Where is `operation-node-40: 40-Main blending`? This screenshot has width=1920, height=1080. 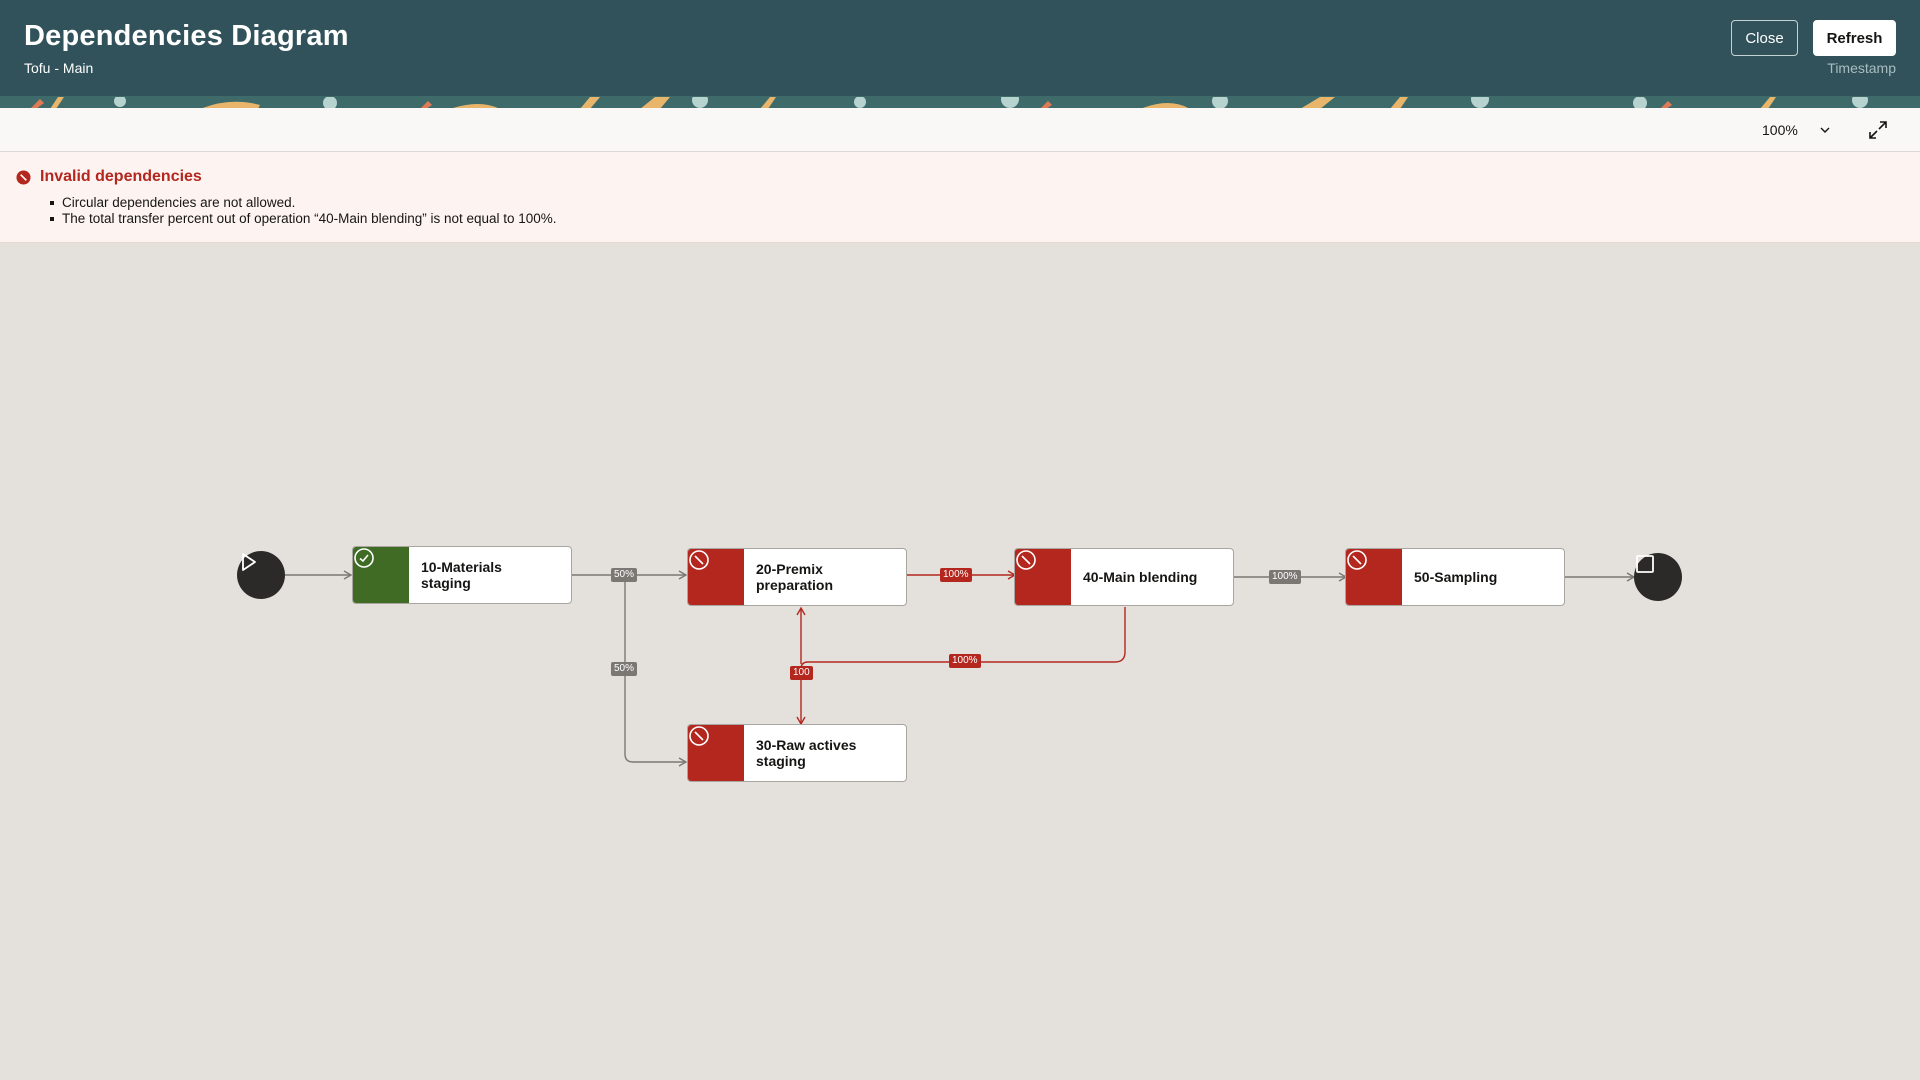
operation-node-40: 40-Main blending is located at coordinates (1124, 577).